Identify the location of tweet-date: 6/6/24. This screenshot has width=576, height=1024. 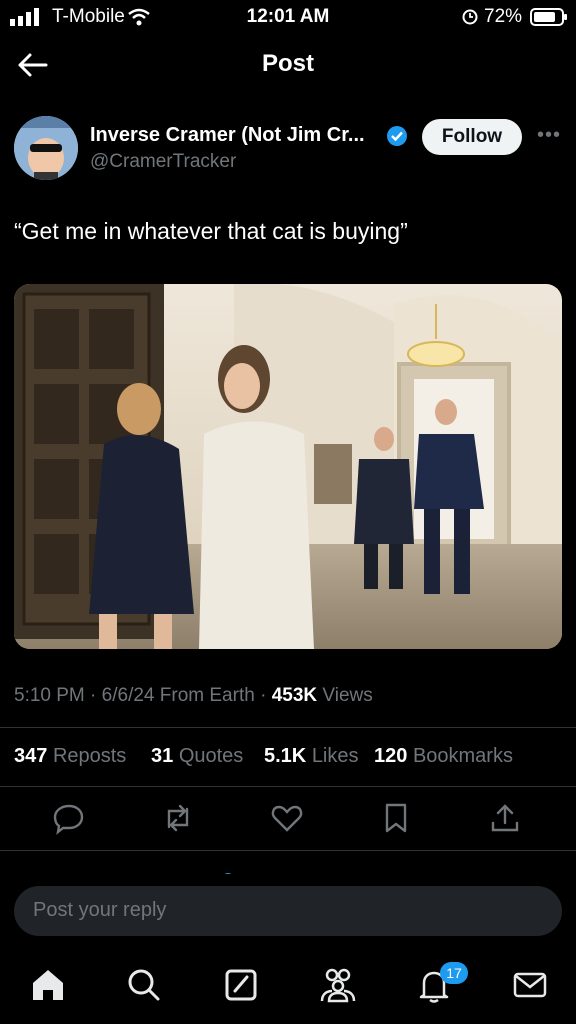
(128, 695).